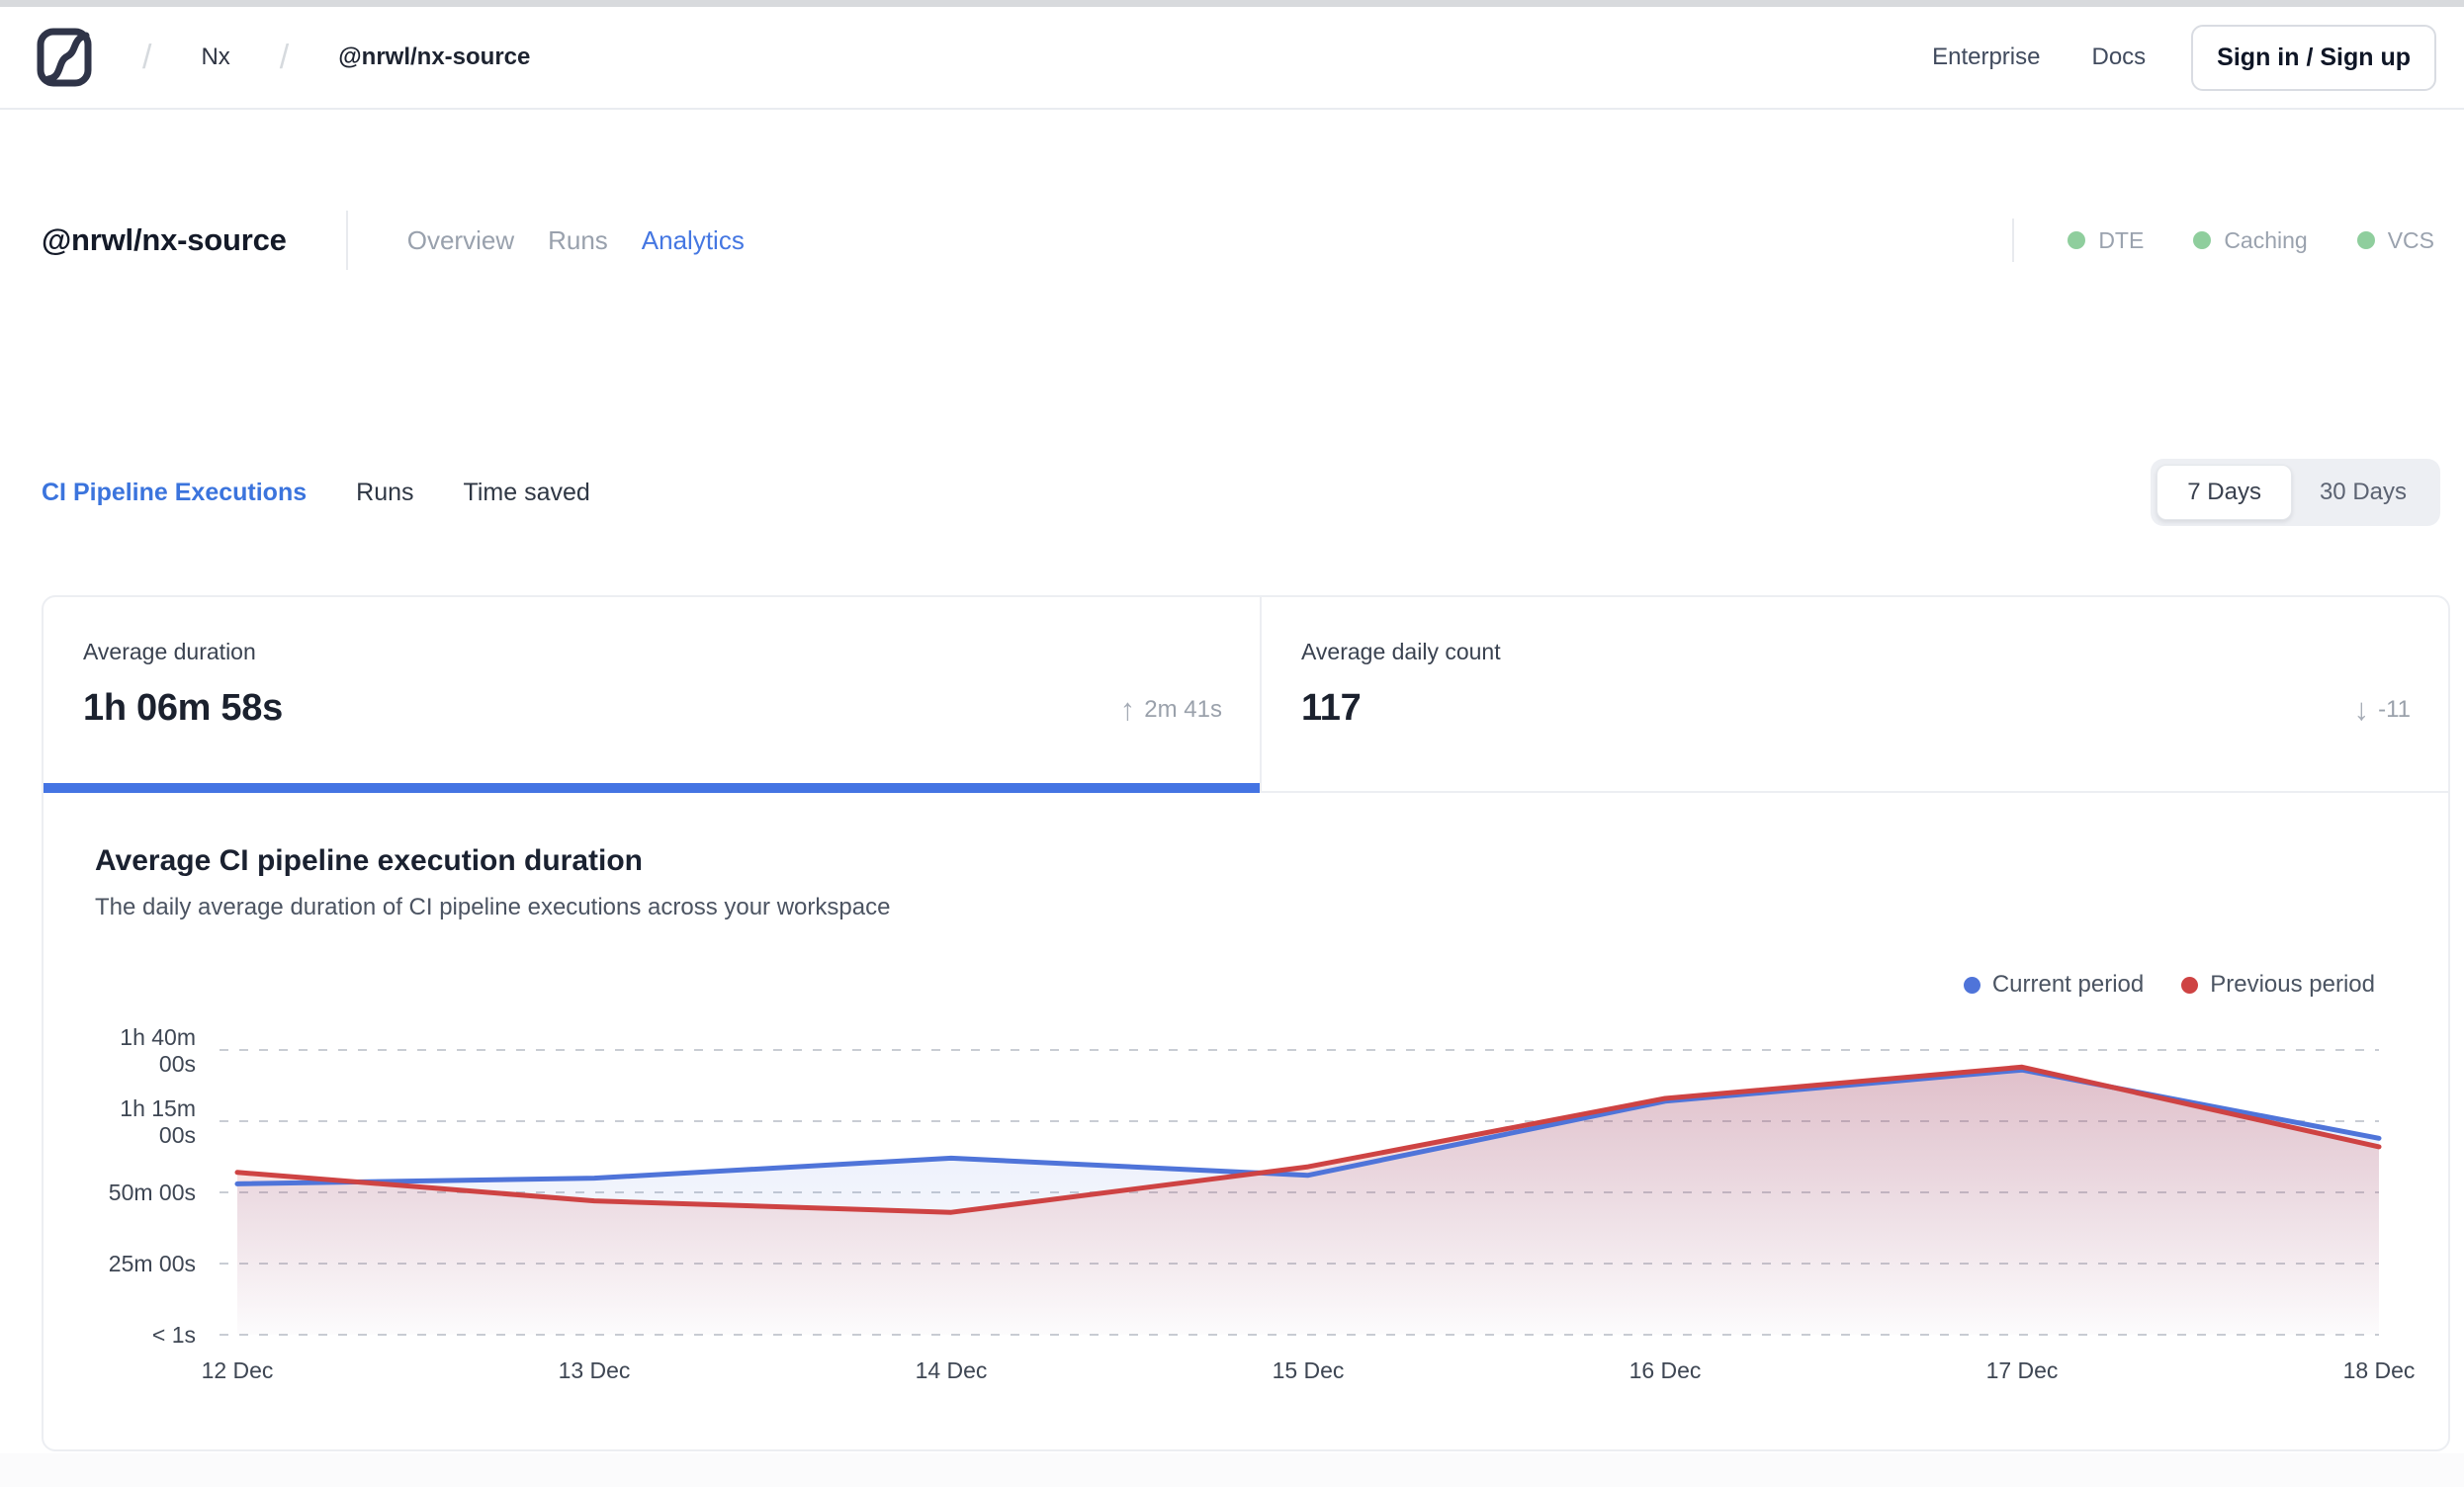 The image size is (2464, 1487). Describe the element at coordinates (2023, 1370) in the screenshot. I see `x-tick-label: 17 Dec` at that location.